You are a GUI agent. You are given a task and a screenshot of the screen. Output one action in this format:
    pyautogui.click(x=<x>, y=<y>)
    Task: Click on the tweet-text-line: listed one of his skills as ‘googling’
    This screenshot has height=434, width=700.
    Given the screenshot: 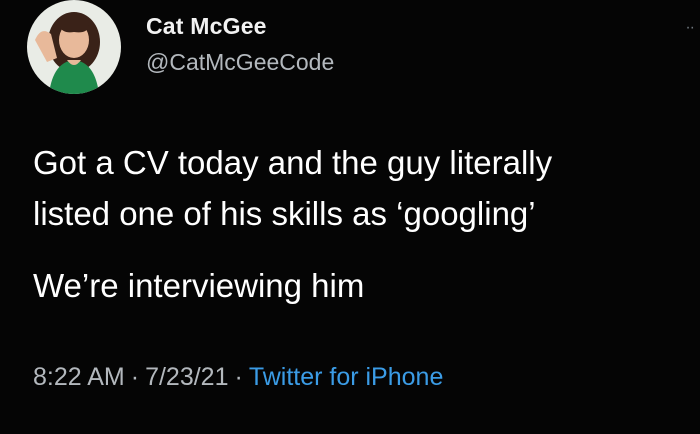 What is the action you would take?
    pyautogui.click(x=284, y=213)
    